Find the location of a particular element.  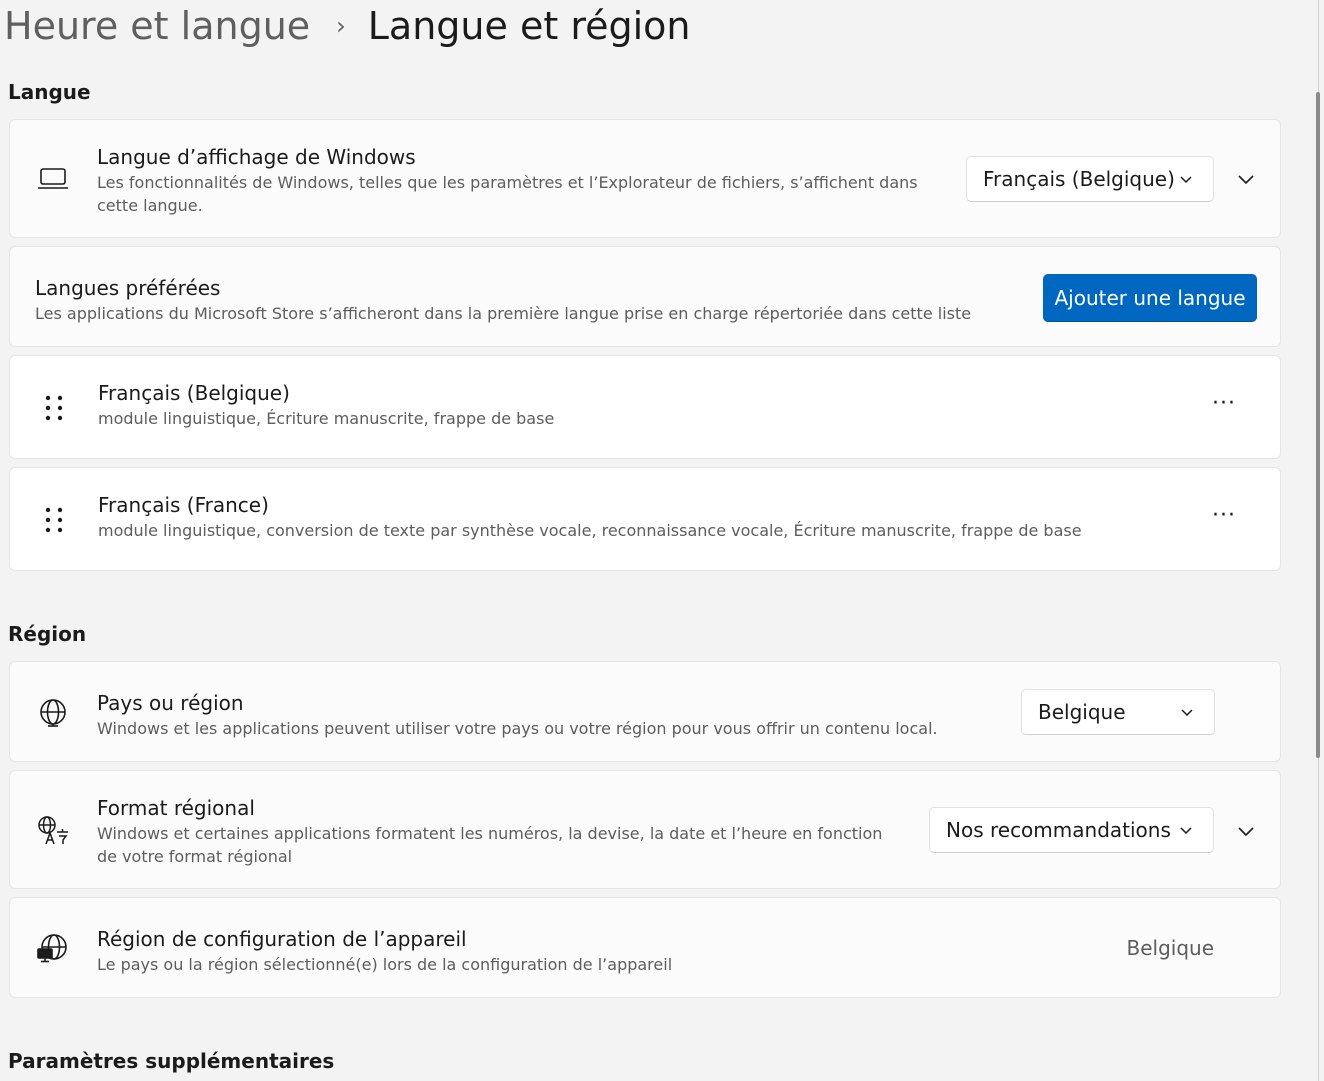

display-language-selected: Français (Belgique) is located at coordinates (1079, 179).